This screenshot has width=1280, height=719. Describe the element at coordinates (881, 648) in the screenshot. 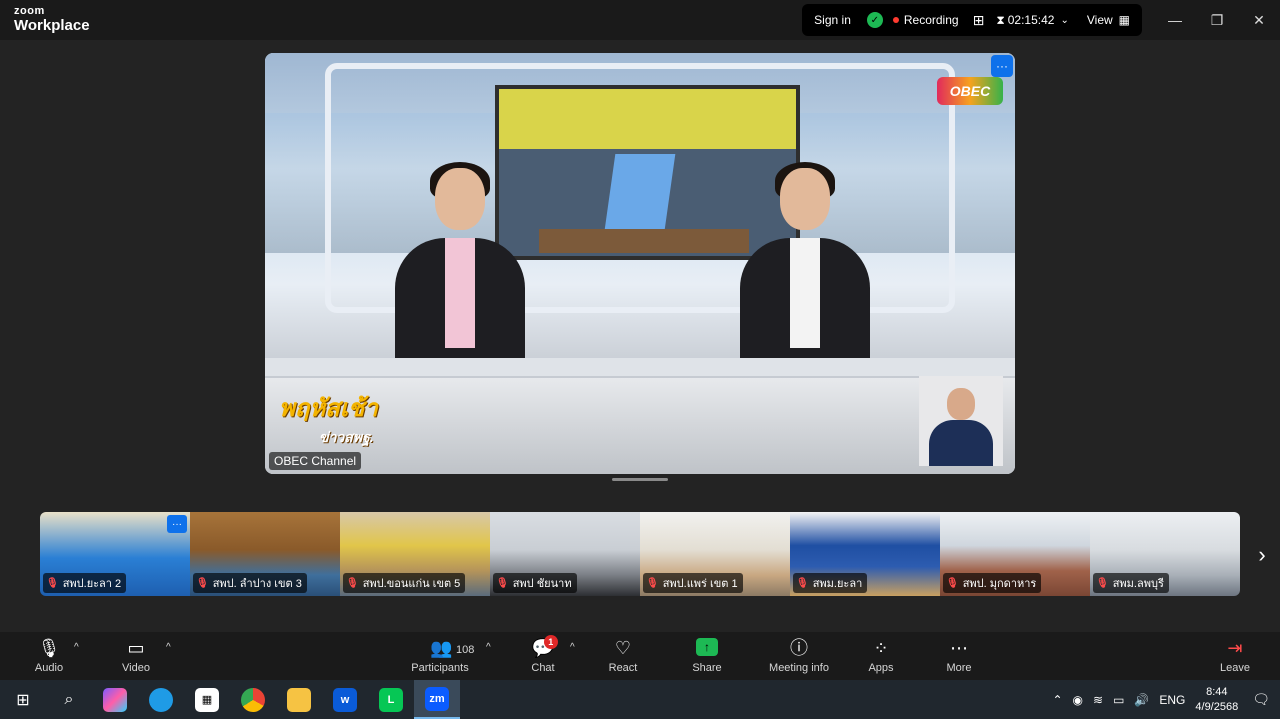

I see `apps-icon: ⁘` at that location.